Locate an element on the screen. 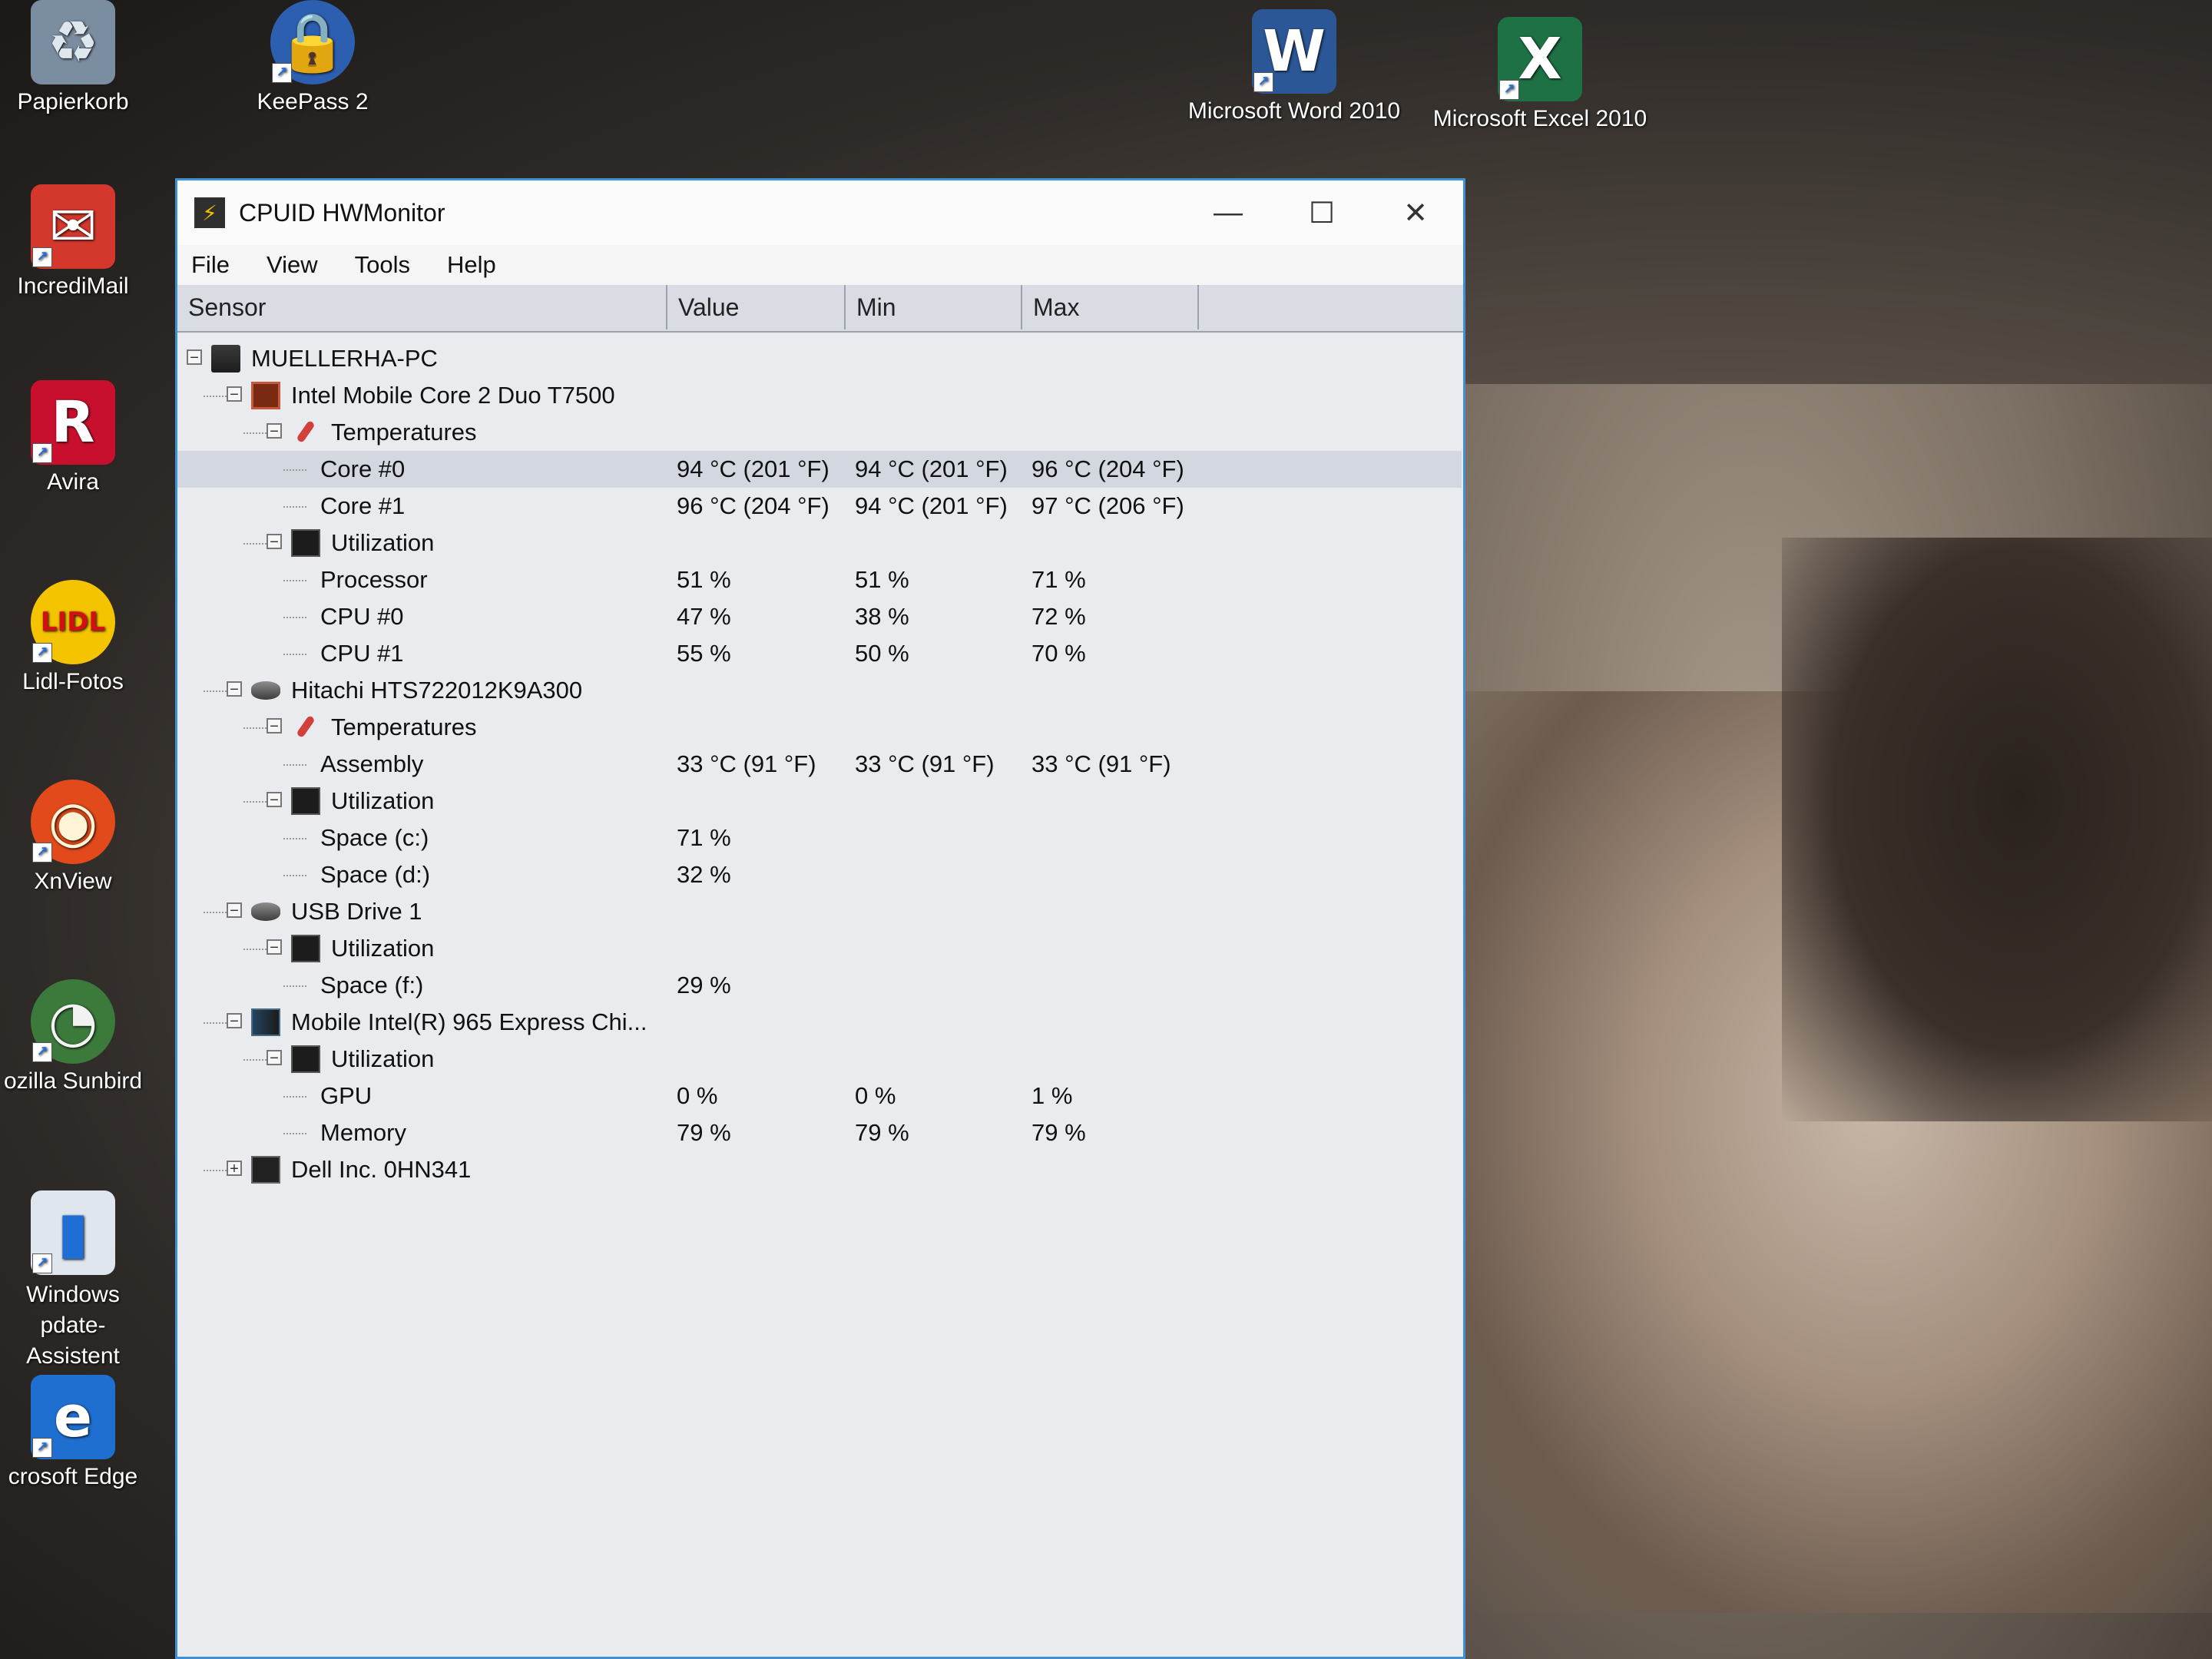 The width and height of the screenshot is (2212, 1659). sensor-name: Core #0 is located at coordinates (363, 469).